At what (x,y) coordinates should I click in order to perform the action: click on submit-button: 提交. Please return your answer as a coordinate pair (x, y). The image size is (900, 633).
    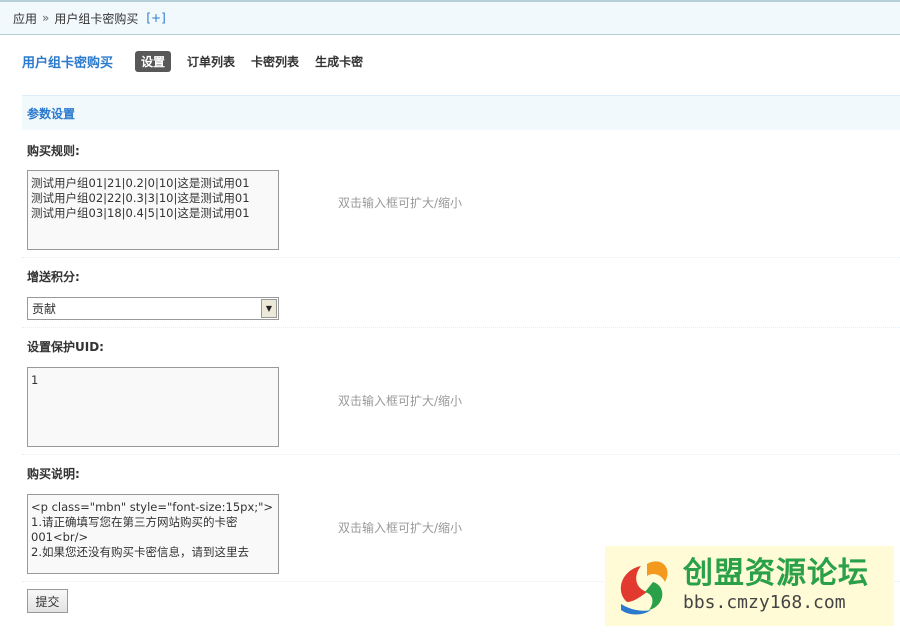
    Looking at the image, I should click on (47, 601).